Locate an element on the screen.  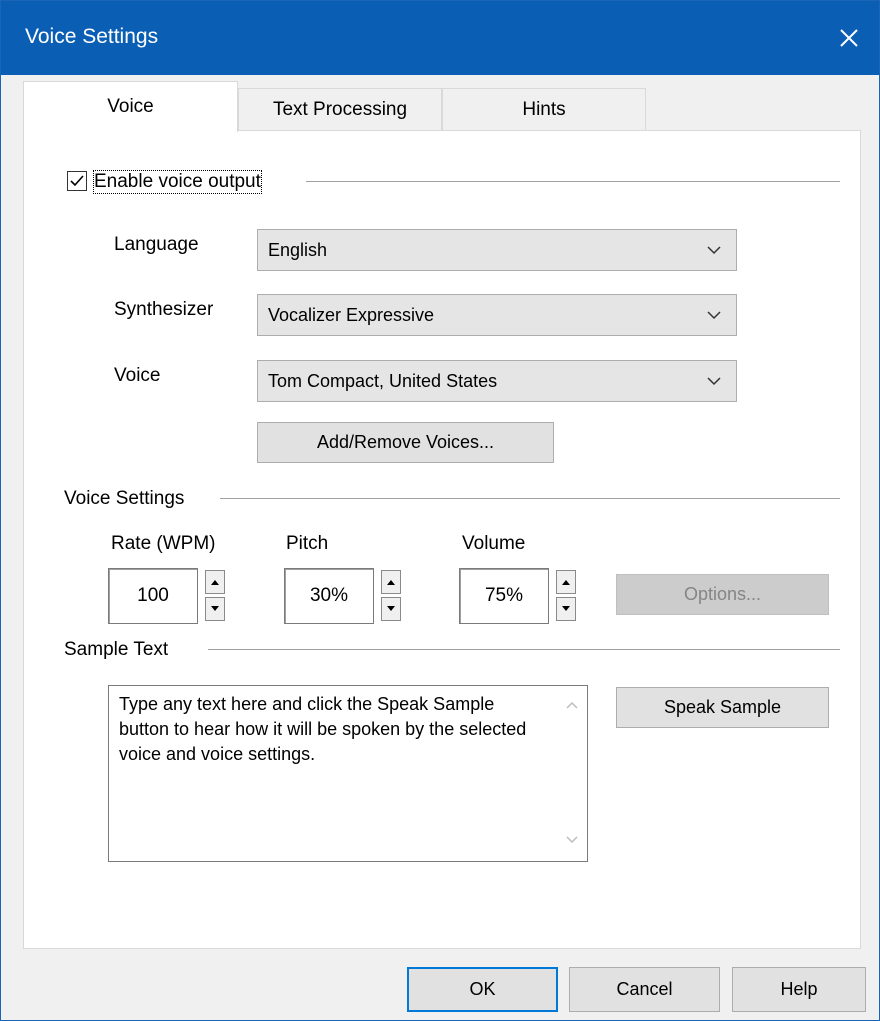
pitch-input: 30% is located at coordinates (329, 596).